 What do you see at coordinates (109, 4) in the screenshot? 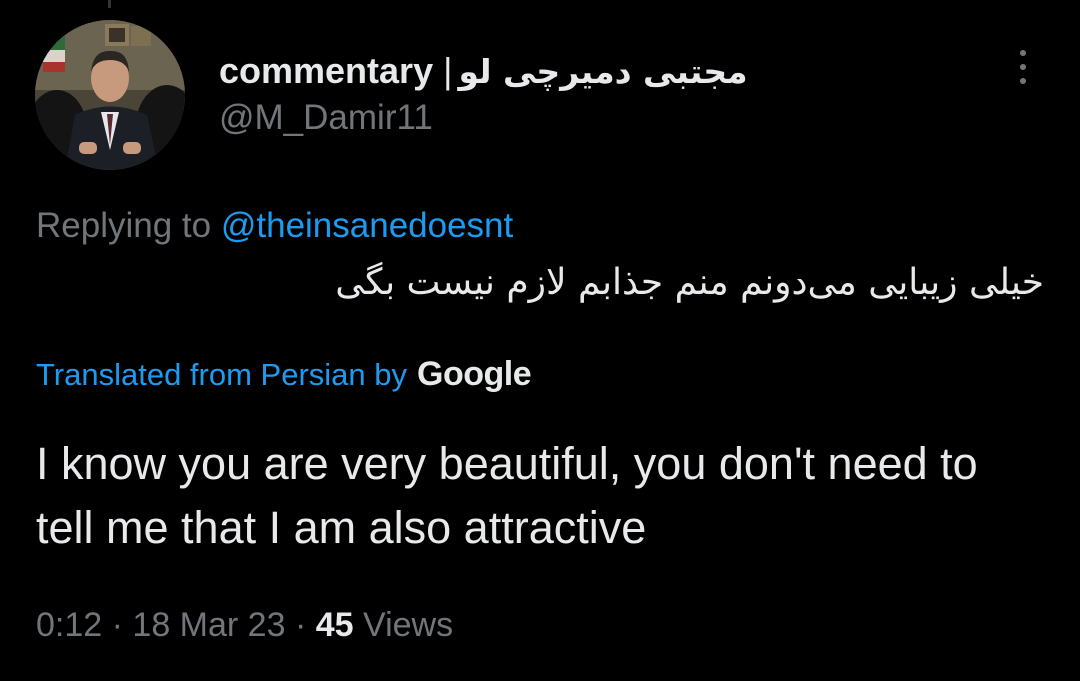
I see `thread-connector-line` at bounding box center [109, 4].